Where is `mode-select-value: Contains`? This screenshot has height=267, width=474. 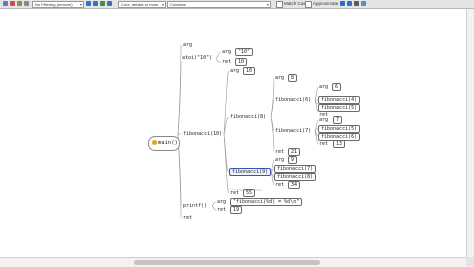 mode-select-value: Contains is located at coordinates (178, 4).